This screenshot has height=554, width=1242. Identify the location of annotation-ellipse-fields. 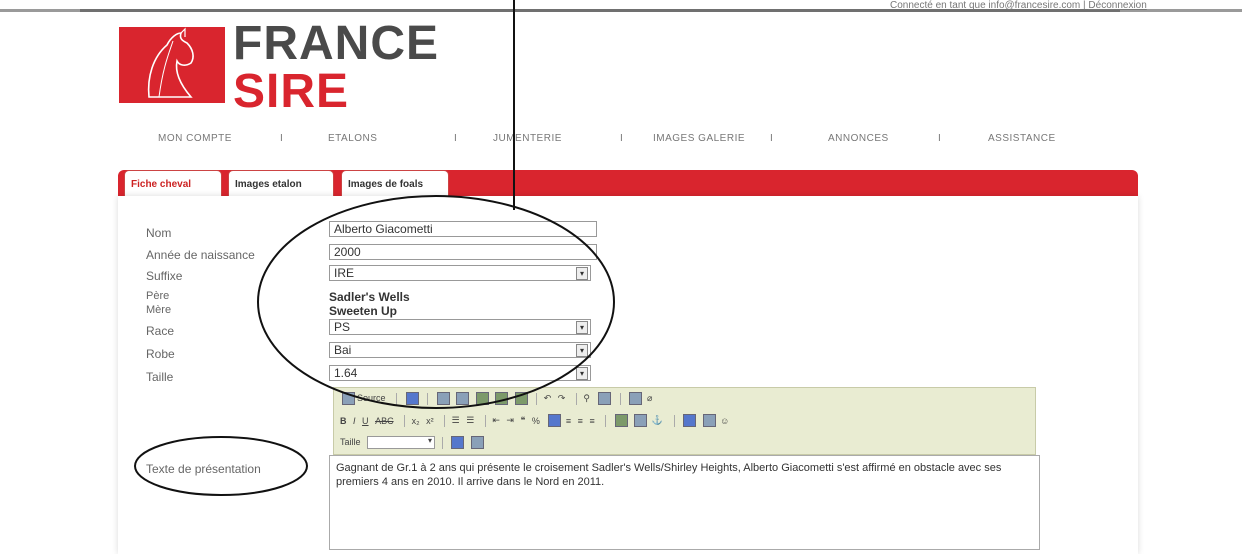
(436, 302).